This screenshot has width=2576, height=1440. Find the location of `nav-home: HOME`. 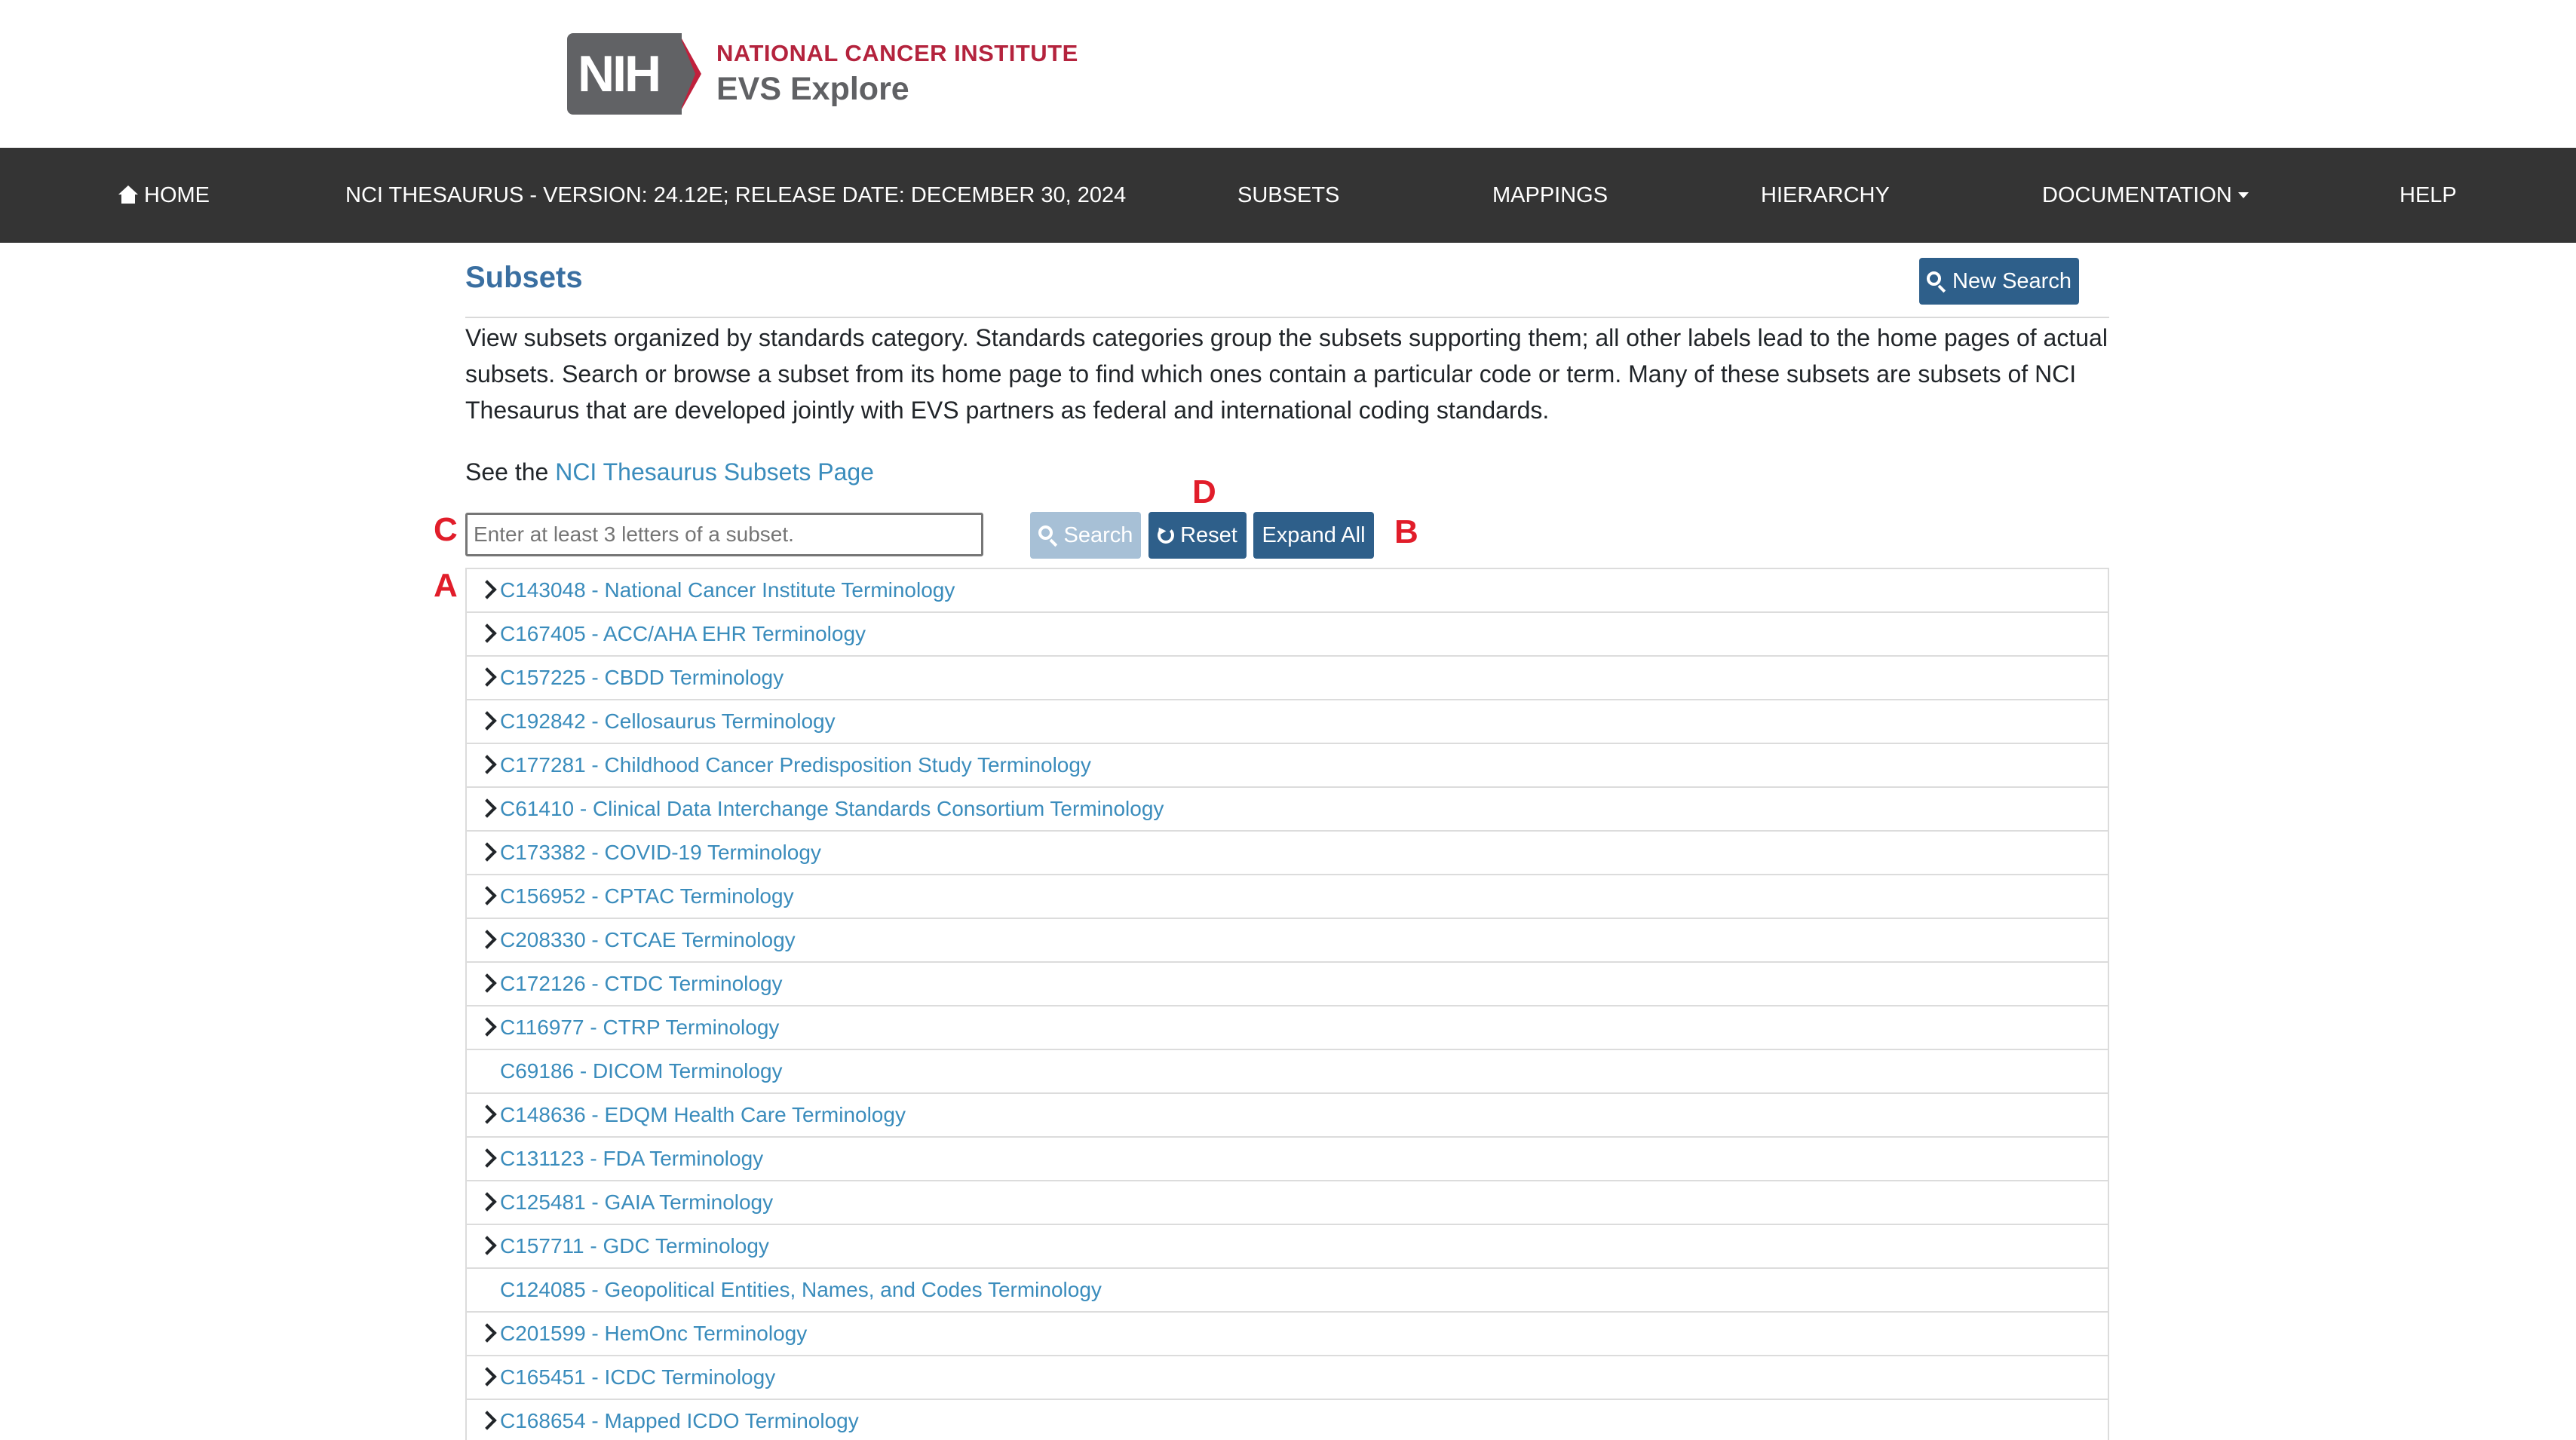

nav-home: HOME is located at coordinates (164, 195).